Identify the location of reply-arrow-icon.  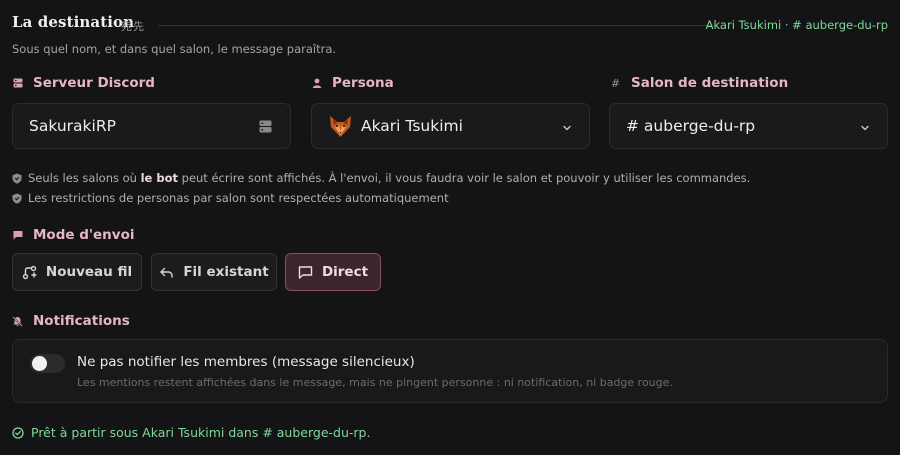
(166, 272).